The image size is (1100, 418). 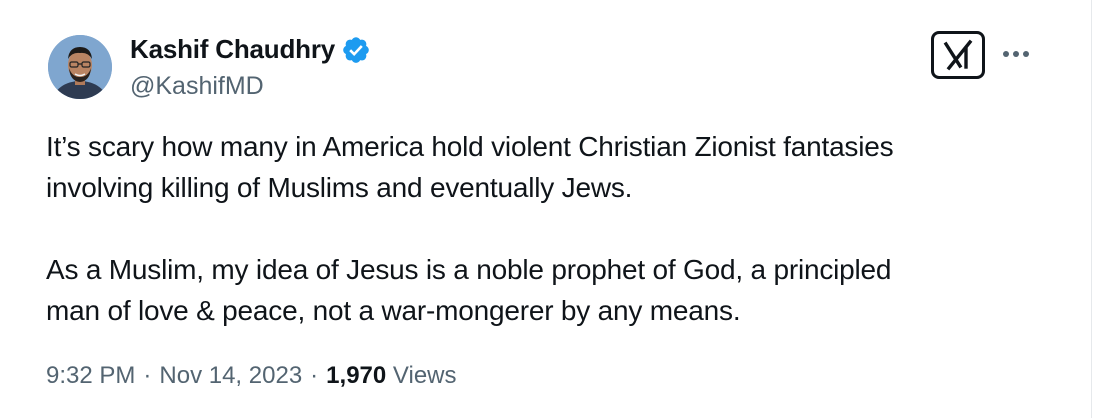 I want to click on avatar-image, so click(x=80, y=67).